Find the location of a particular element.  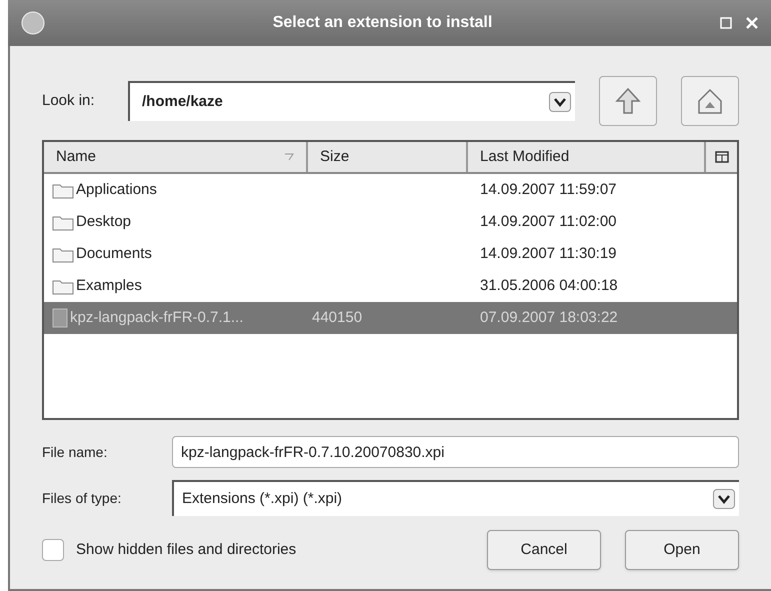

modified-date: 14.09.2007 11:30:19 is located at coordinates (548, 253).